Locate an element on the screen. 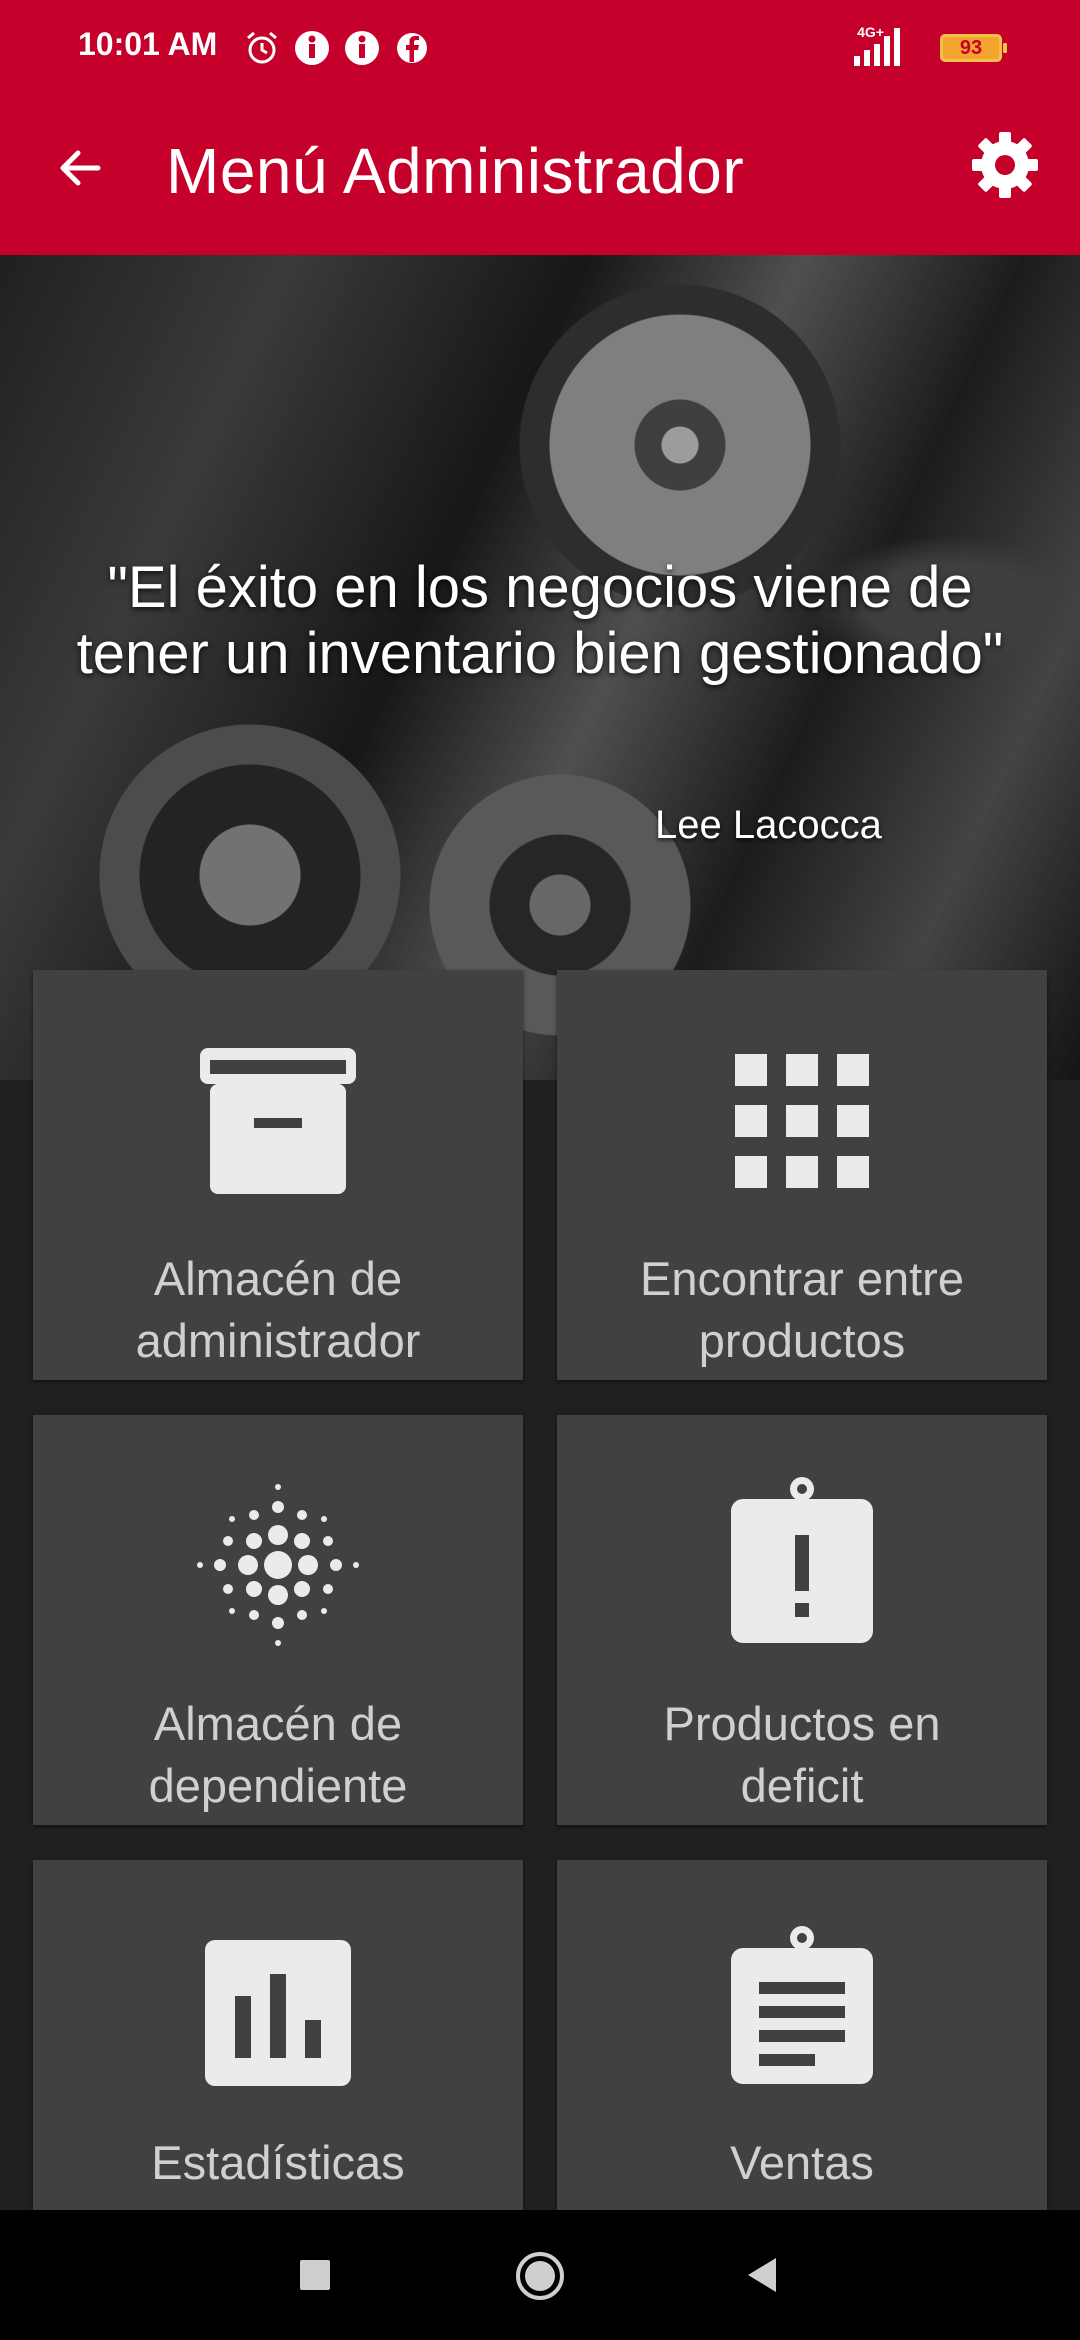 The width and height of the screenshot is (1080, 2340). menu-tile-sales: Ventas is located at coordinates (802, 2035).